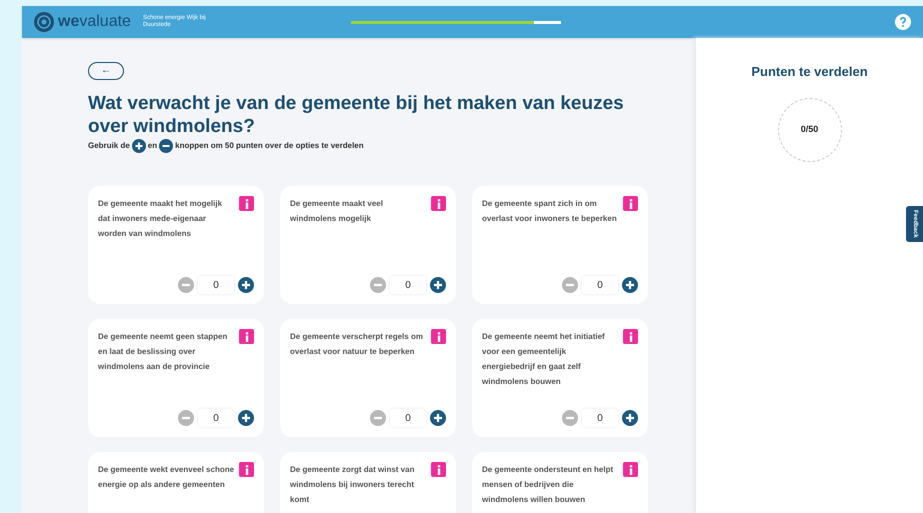 Image resolution: width=923 pixels, height=513 pixels. I want to click on help-icon, so click(903, 22).